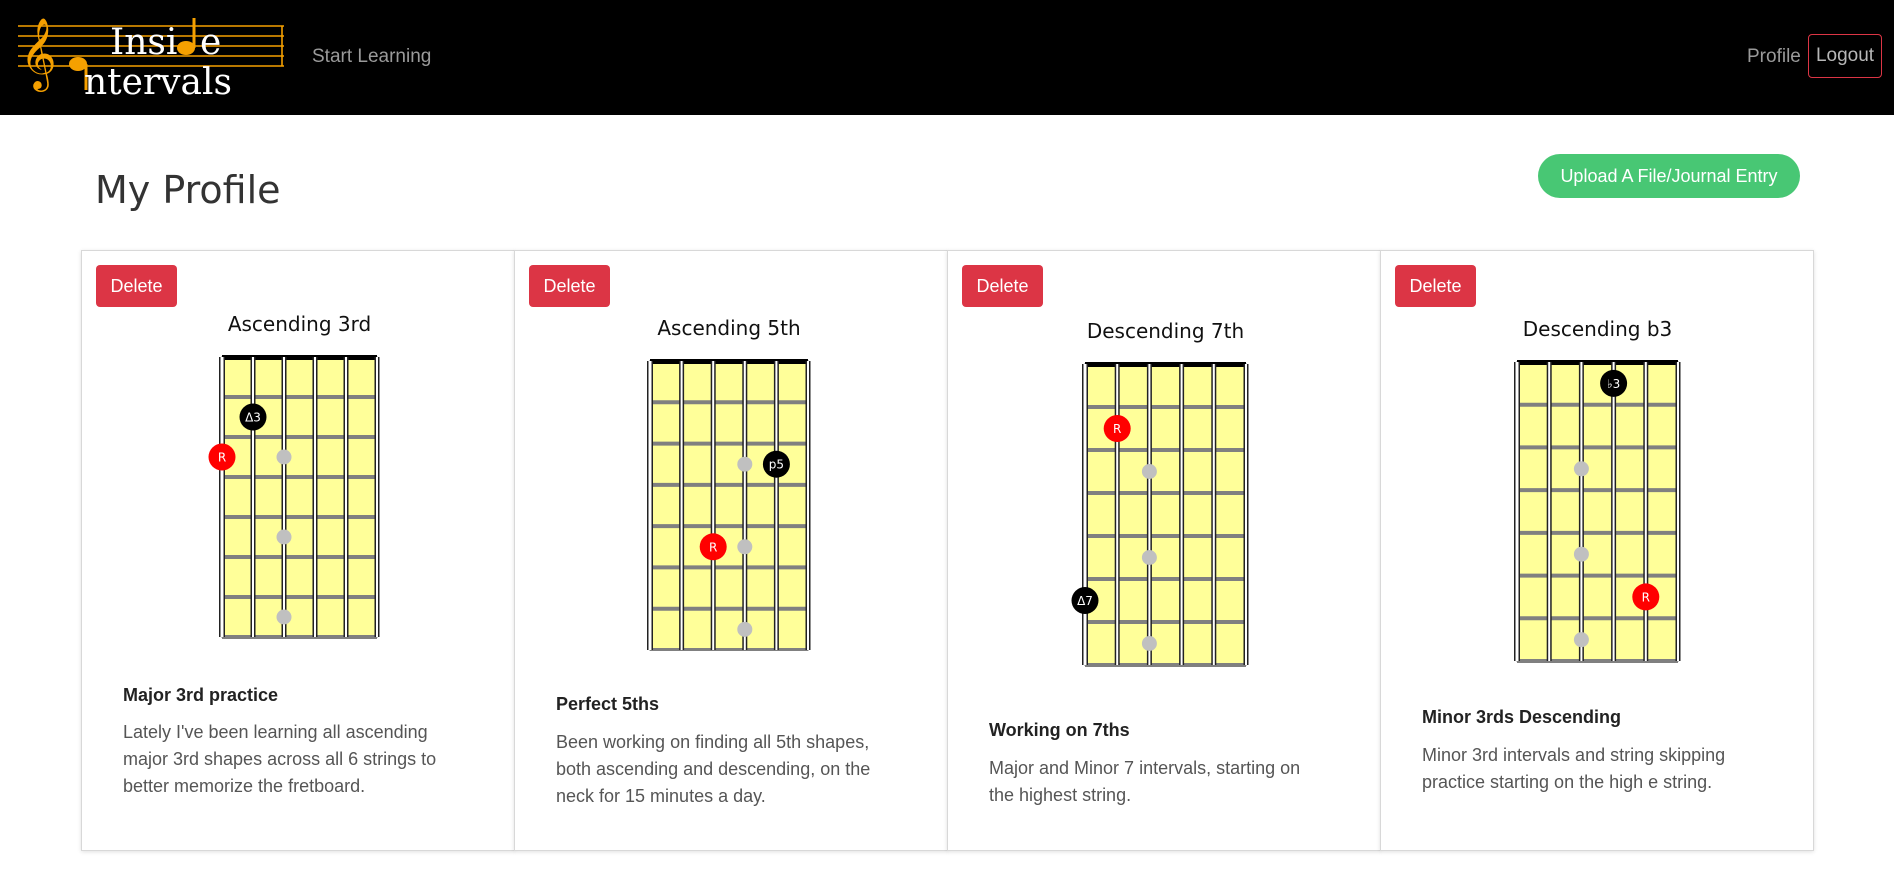  I want to click on upload-journal-entry-button: Upload A File/Journal Entry, so click(1669, 176).